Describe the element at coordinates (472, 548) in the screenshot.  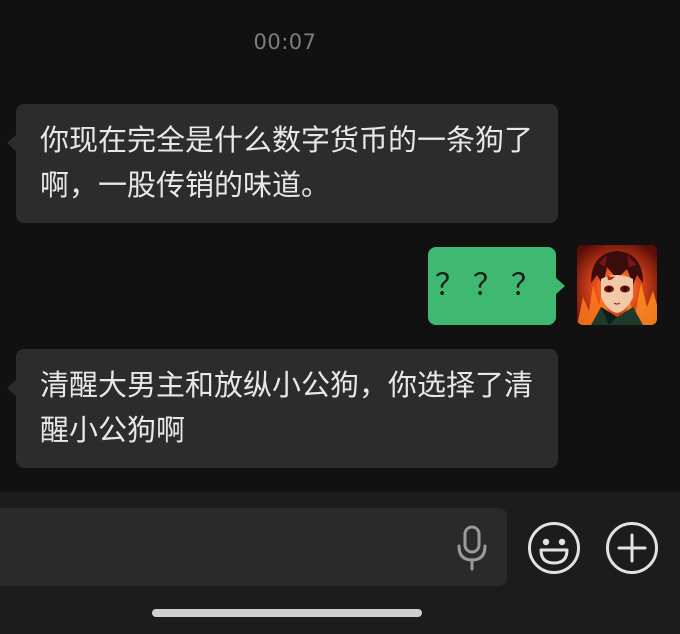
I see `microphone-icon` at that location.